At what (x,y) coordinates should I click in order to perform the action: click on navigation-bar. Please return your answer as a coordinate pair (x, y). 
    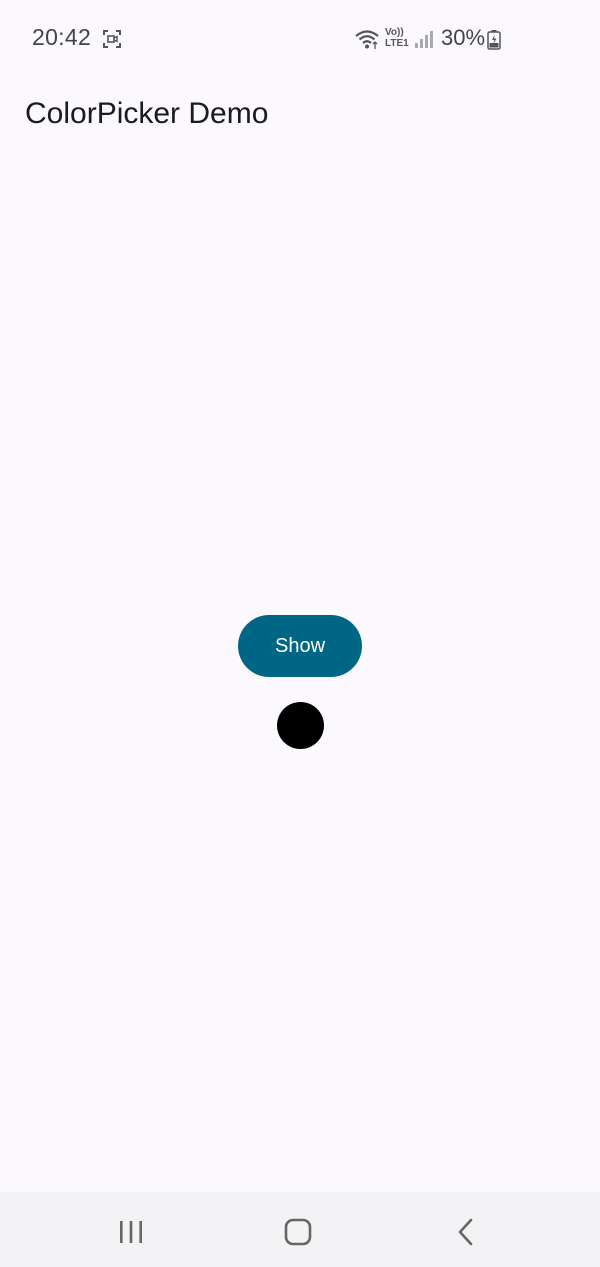
    Looking at the image, I should click on (300, 1229).